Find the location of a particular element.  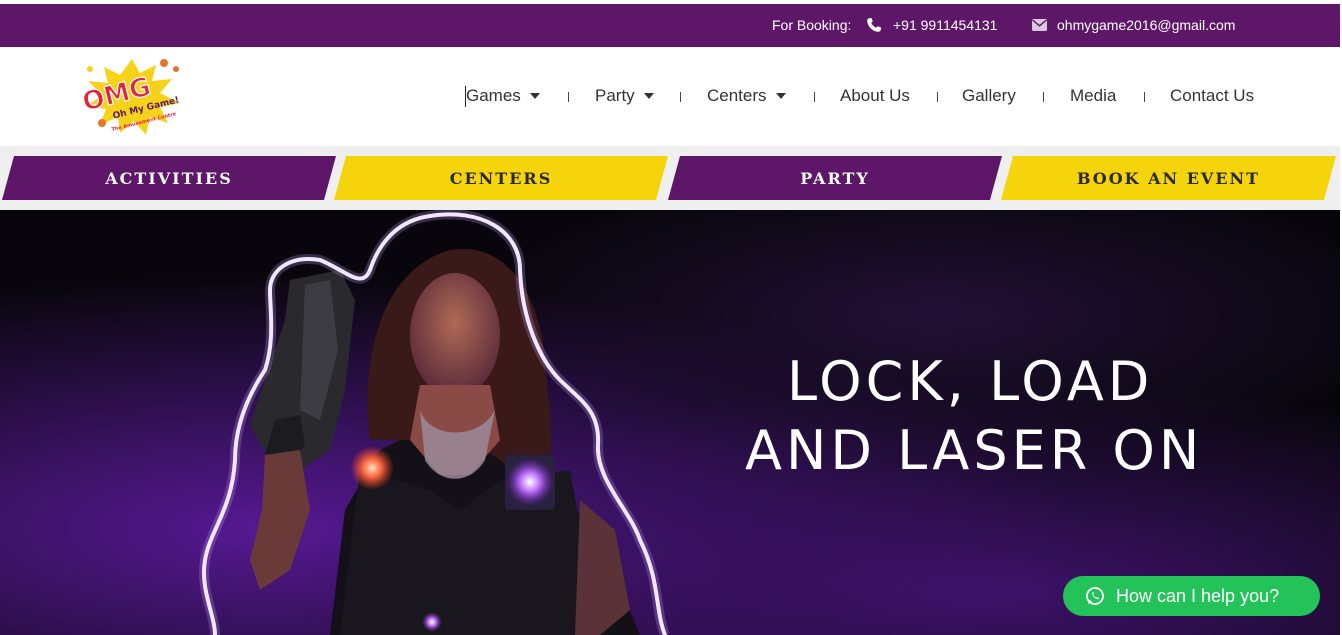

category-tab-strip: ACTIVITIES CENTERS PARTY BOOK AN EVENT is located at coordinates (670, 178).